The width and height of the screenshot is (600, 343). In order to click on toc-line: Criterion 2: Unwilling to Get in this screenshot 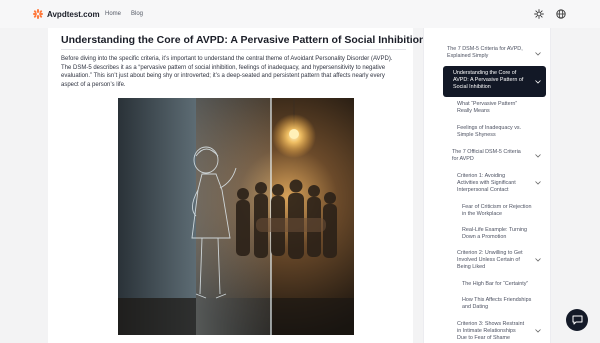, I will do `click(490, 253)`.